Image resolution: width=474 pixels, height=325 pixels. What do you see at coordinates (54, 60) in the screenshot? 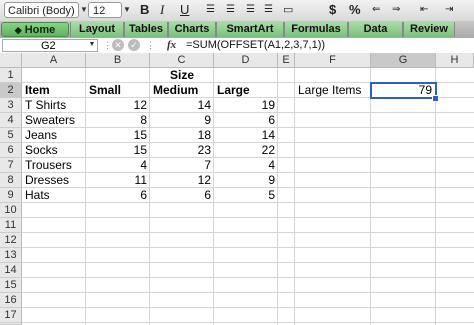
I see `column-header-a: A` at bounding box center [54, 60].